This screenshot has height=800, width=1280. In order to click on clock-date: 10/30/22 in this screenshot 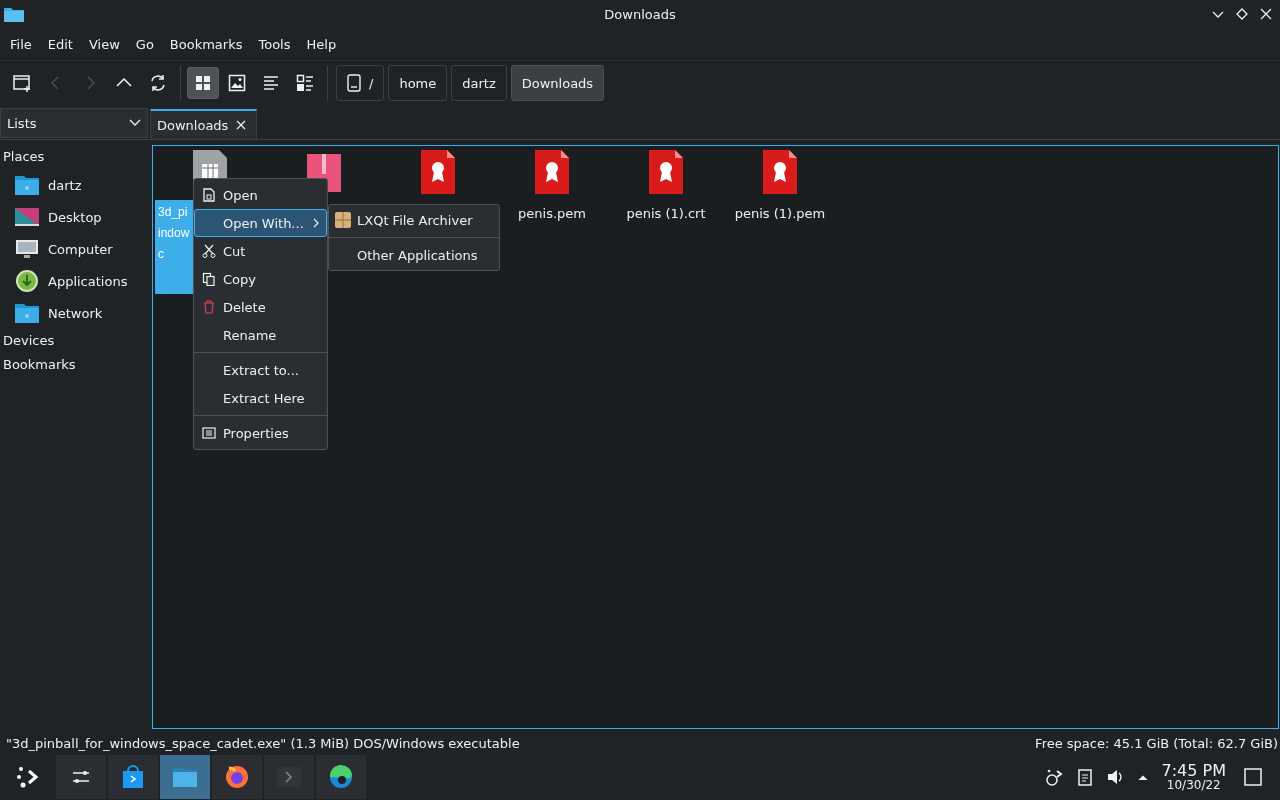, I will do `click(1193, 785)`.